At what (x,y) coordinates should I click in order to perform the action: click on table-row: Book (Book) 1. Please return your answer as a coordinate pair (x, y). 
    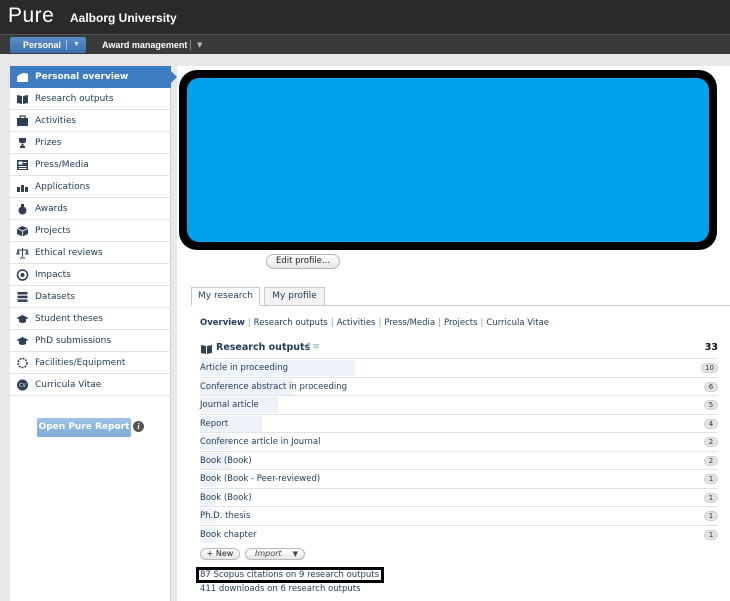
    Looking at the image, I should click on (459, 497).